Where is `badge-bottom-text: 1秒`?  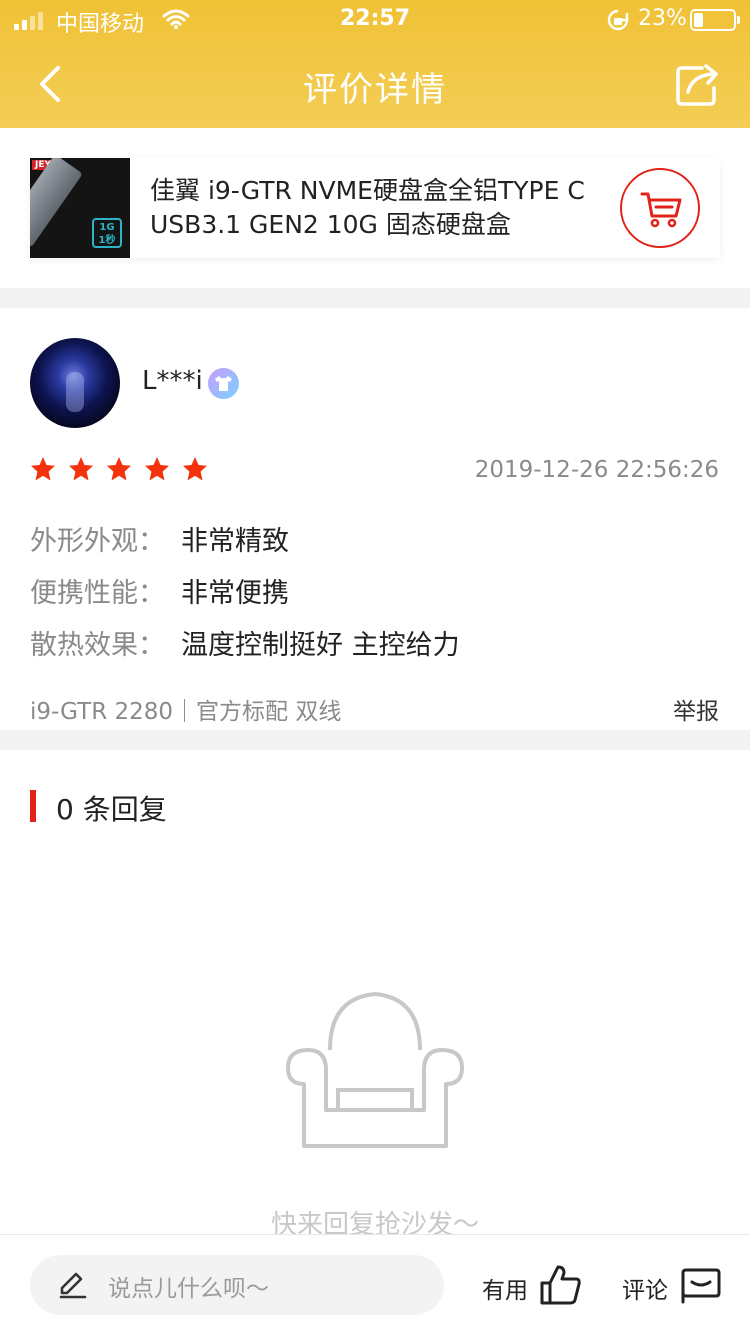 badge-bottom-text: 1秒 is located at coordinates (107, 240).